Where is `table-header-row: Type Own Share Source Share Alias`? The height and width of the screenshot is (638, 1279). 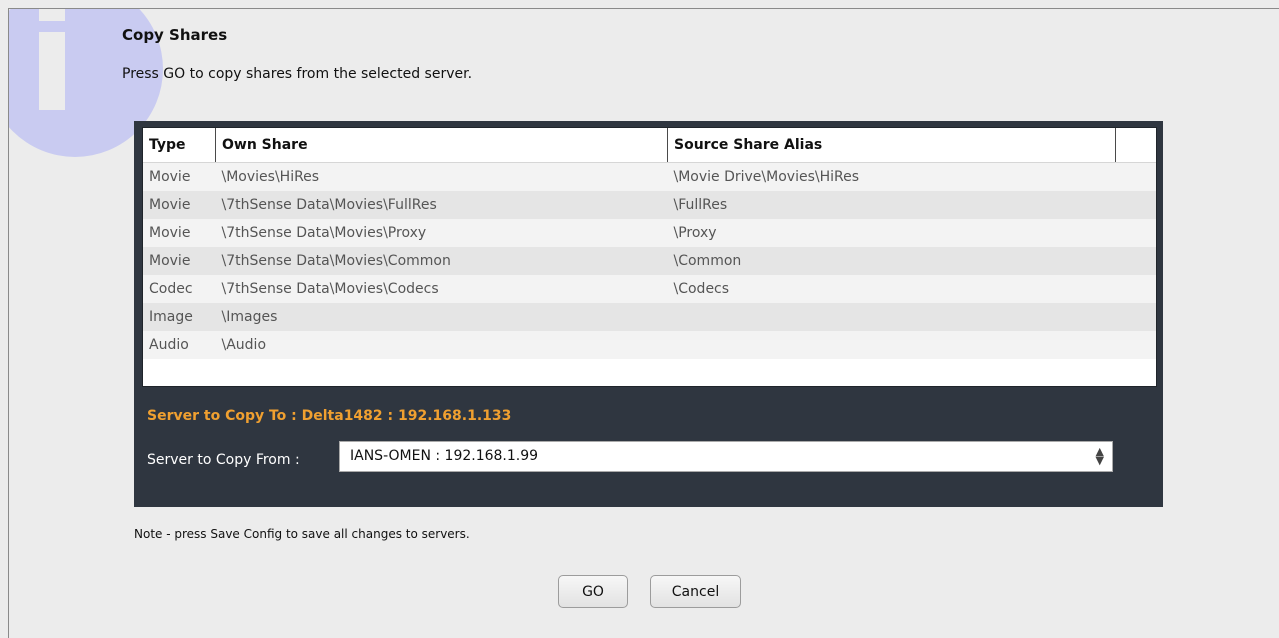
table-header-row: Type Own Share Source Share Alias is located at coordinates (649, 145).